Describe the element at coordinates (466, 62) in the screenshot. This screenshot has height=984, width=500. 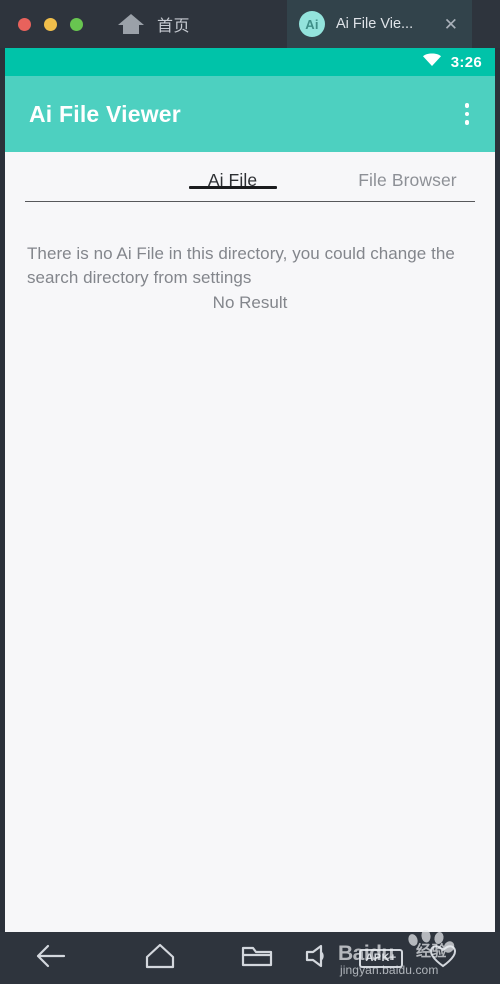
I see `status-time: 3:26` at that location.